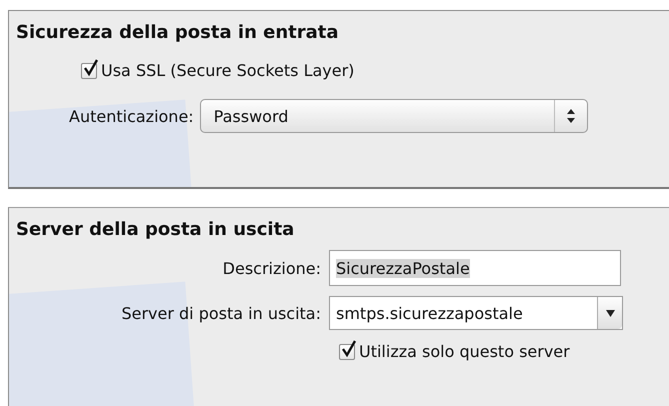 This screenshot has height=406, width=669. Describe the element at coordinates (177, 32) in the screenshot. I see `section-title: Sicurezza della posta in entrata` at that location.